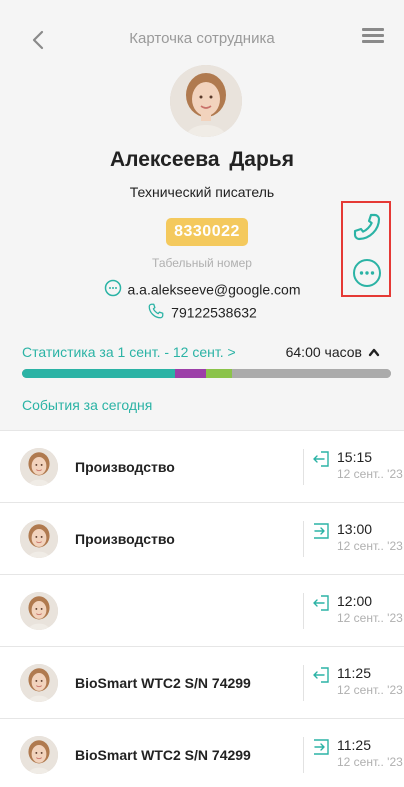 Image resolution: width=404 pixels, height=787 pixels. I want to click on stats-period-link: Статистика за 1 сент. - 12 сент. >, so click(129, 352).